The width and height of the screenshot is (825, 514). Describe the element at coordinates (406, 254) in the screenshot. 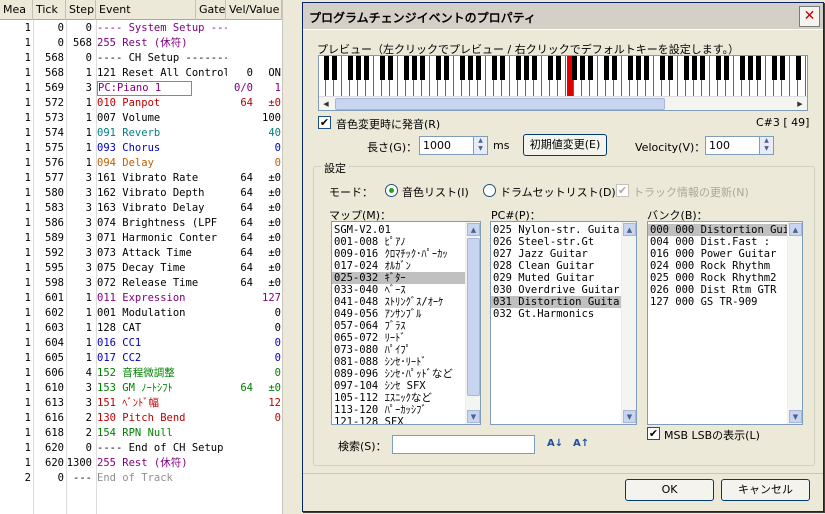

I see `map-item: 009-016 ｸﾛﾏﾁｯｸ･ﾊﾟｰｶｯ` at that location.